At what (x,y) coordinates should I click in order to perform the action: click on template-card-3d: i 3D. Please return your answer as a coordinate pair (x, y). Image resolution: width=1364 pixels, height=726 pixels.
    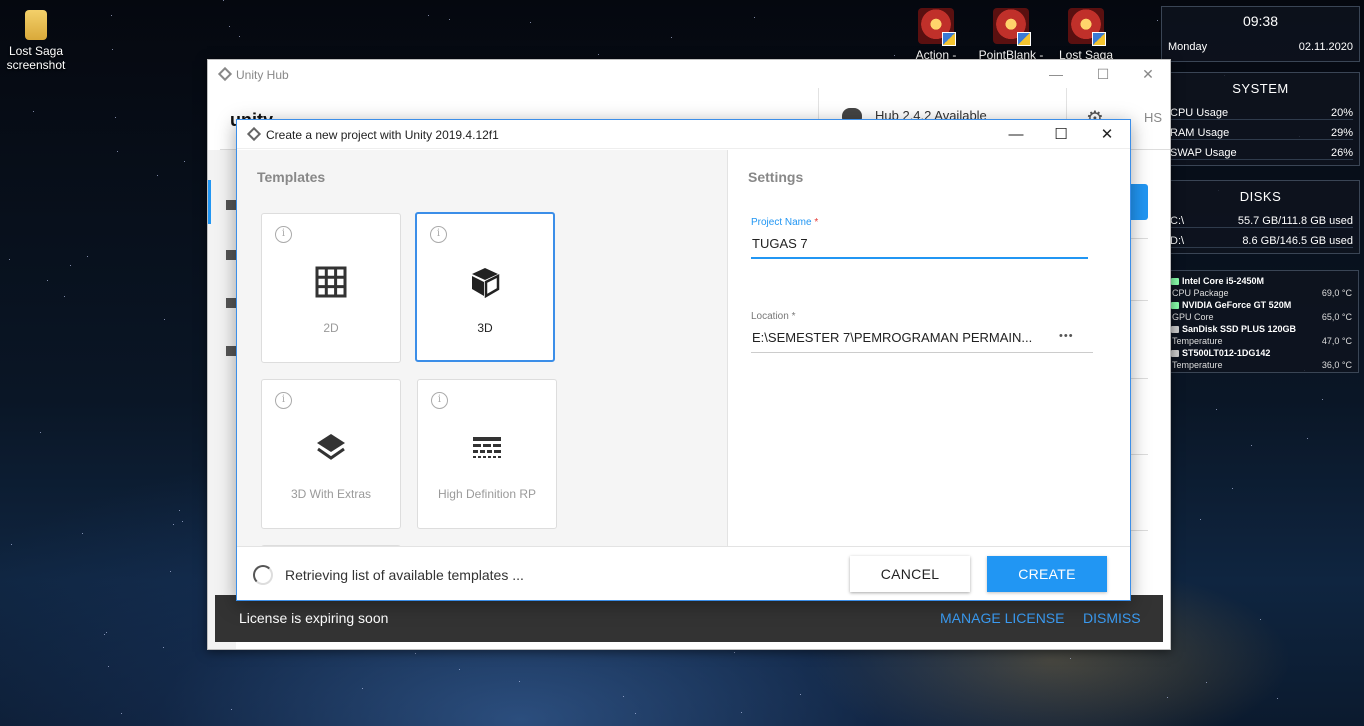
    Looking at the image, I should click on (485, 287).